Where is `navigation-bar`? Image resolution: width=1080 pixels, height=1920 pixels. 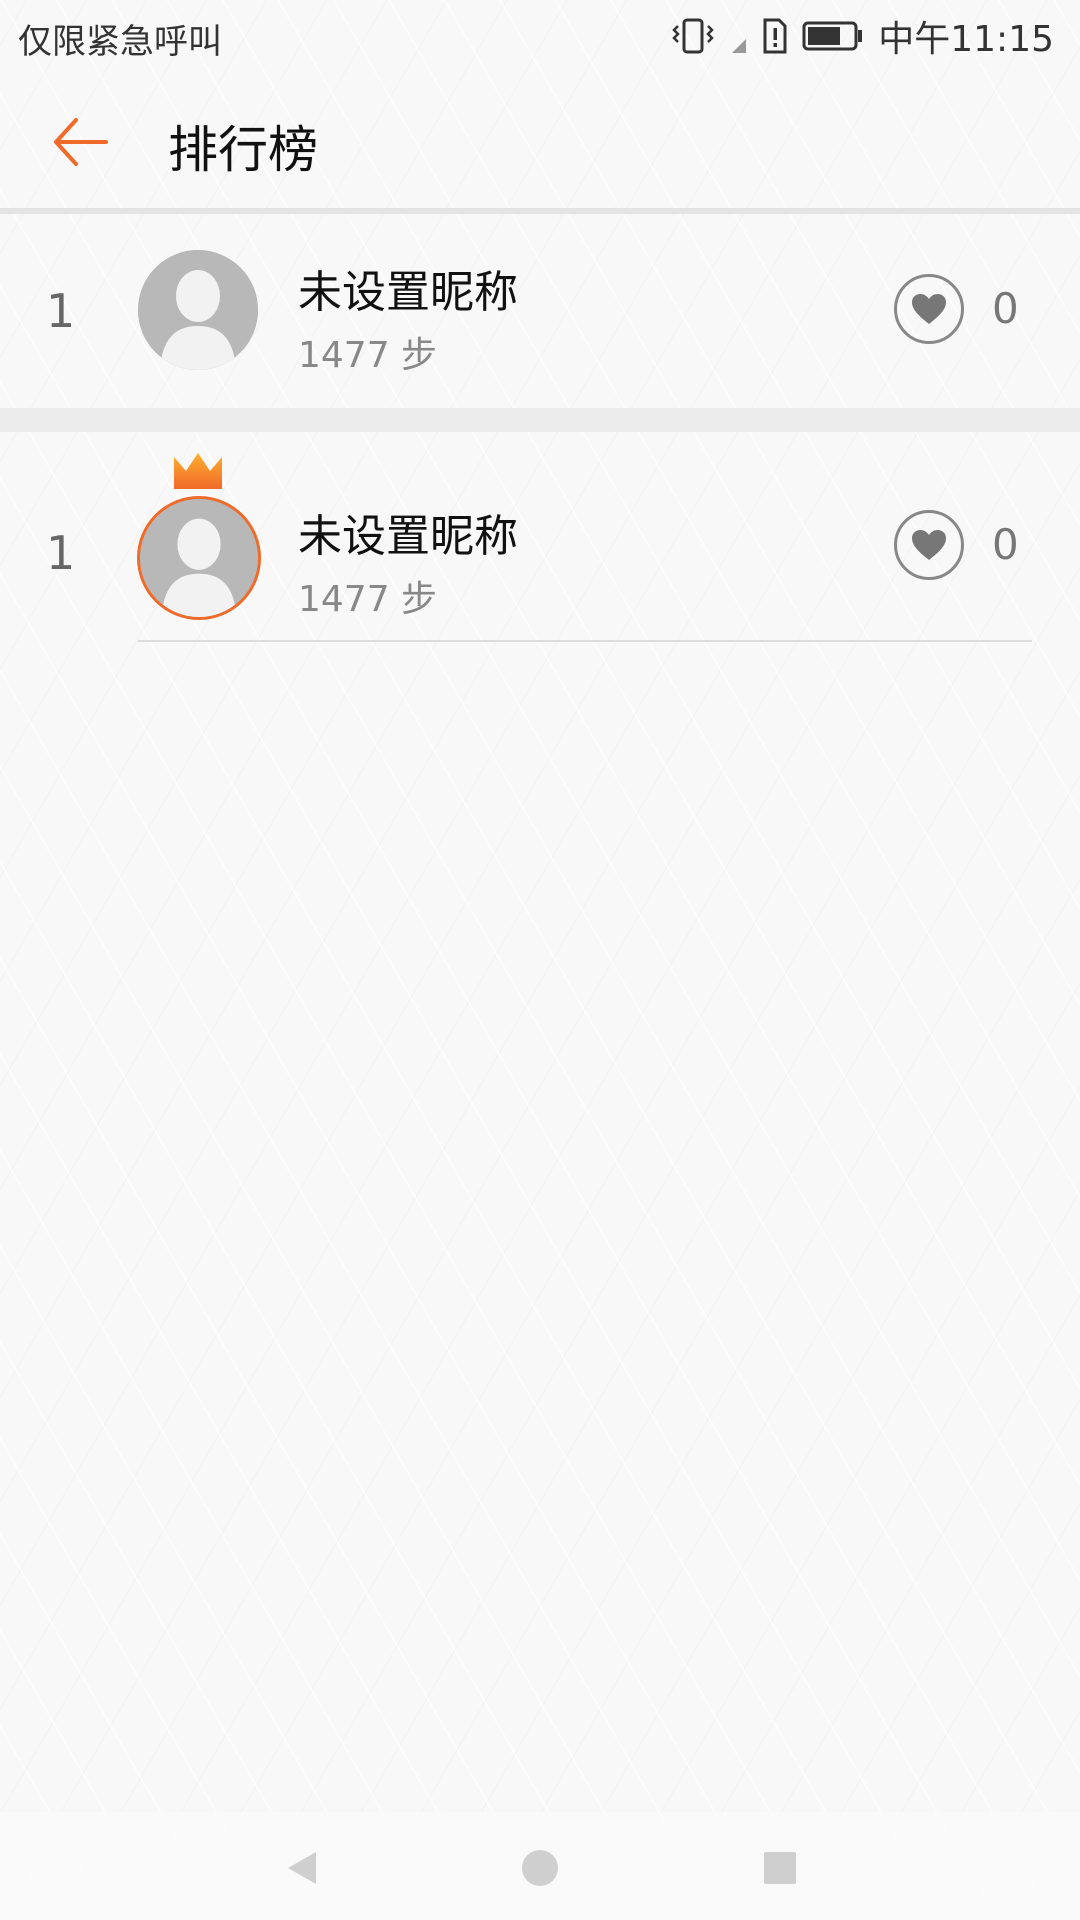 navigation-bar is located at coordinates (540, 1866).